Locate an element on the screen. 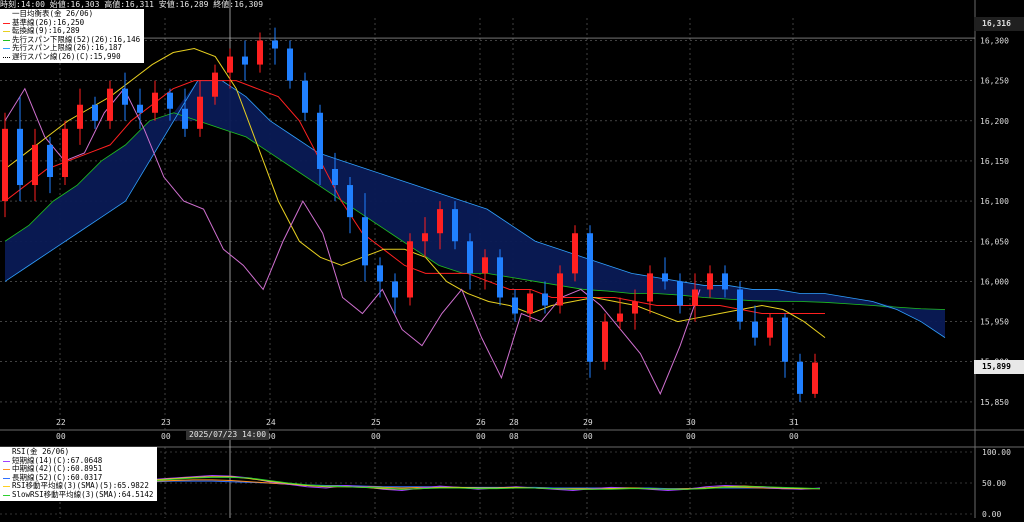 This screenshot has height=522, width=1024. price-tick-label: 16,050 is located at coordinates (994, 241).